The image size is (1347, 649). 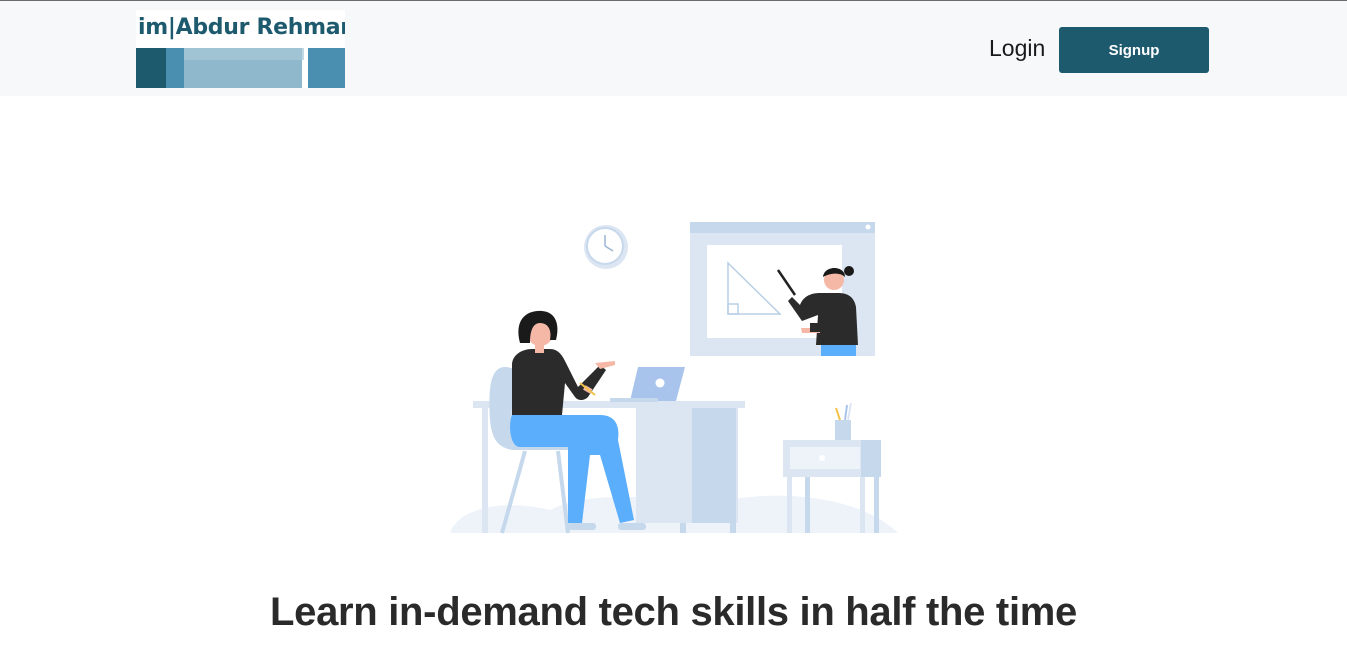 I want to click on signup-button: Signup, so click(x=1134, y=50).